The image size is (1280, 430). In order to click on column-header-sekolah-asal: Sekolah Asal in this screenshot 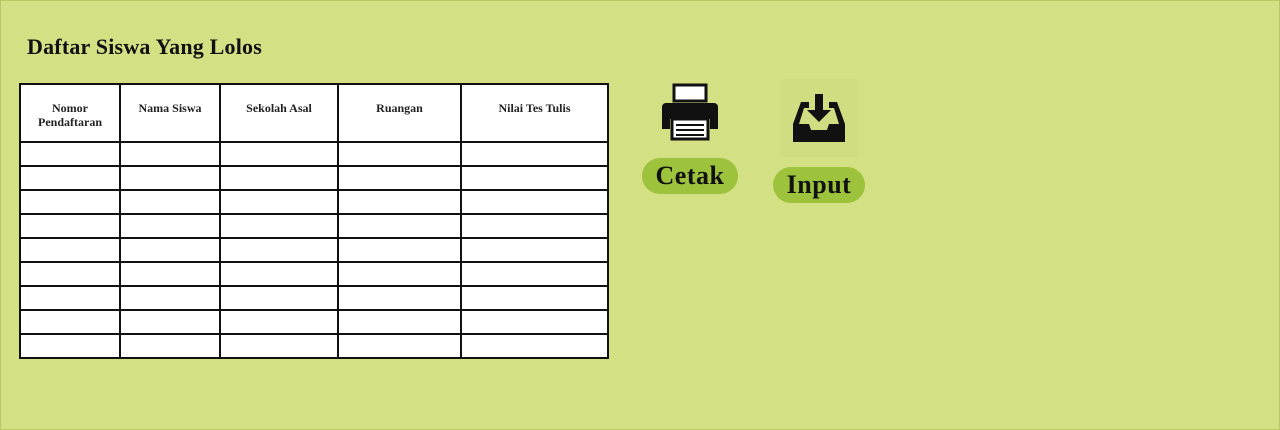, I will do `click(279, 113)`.